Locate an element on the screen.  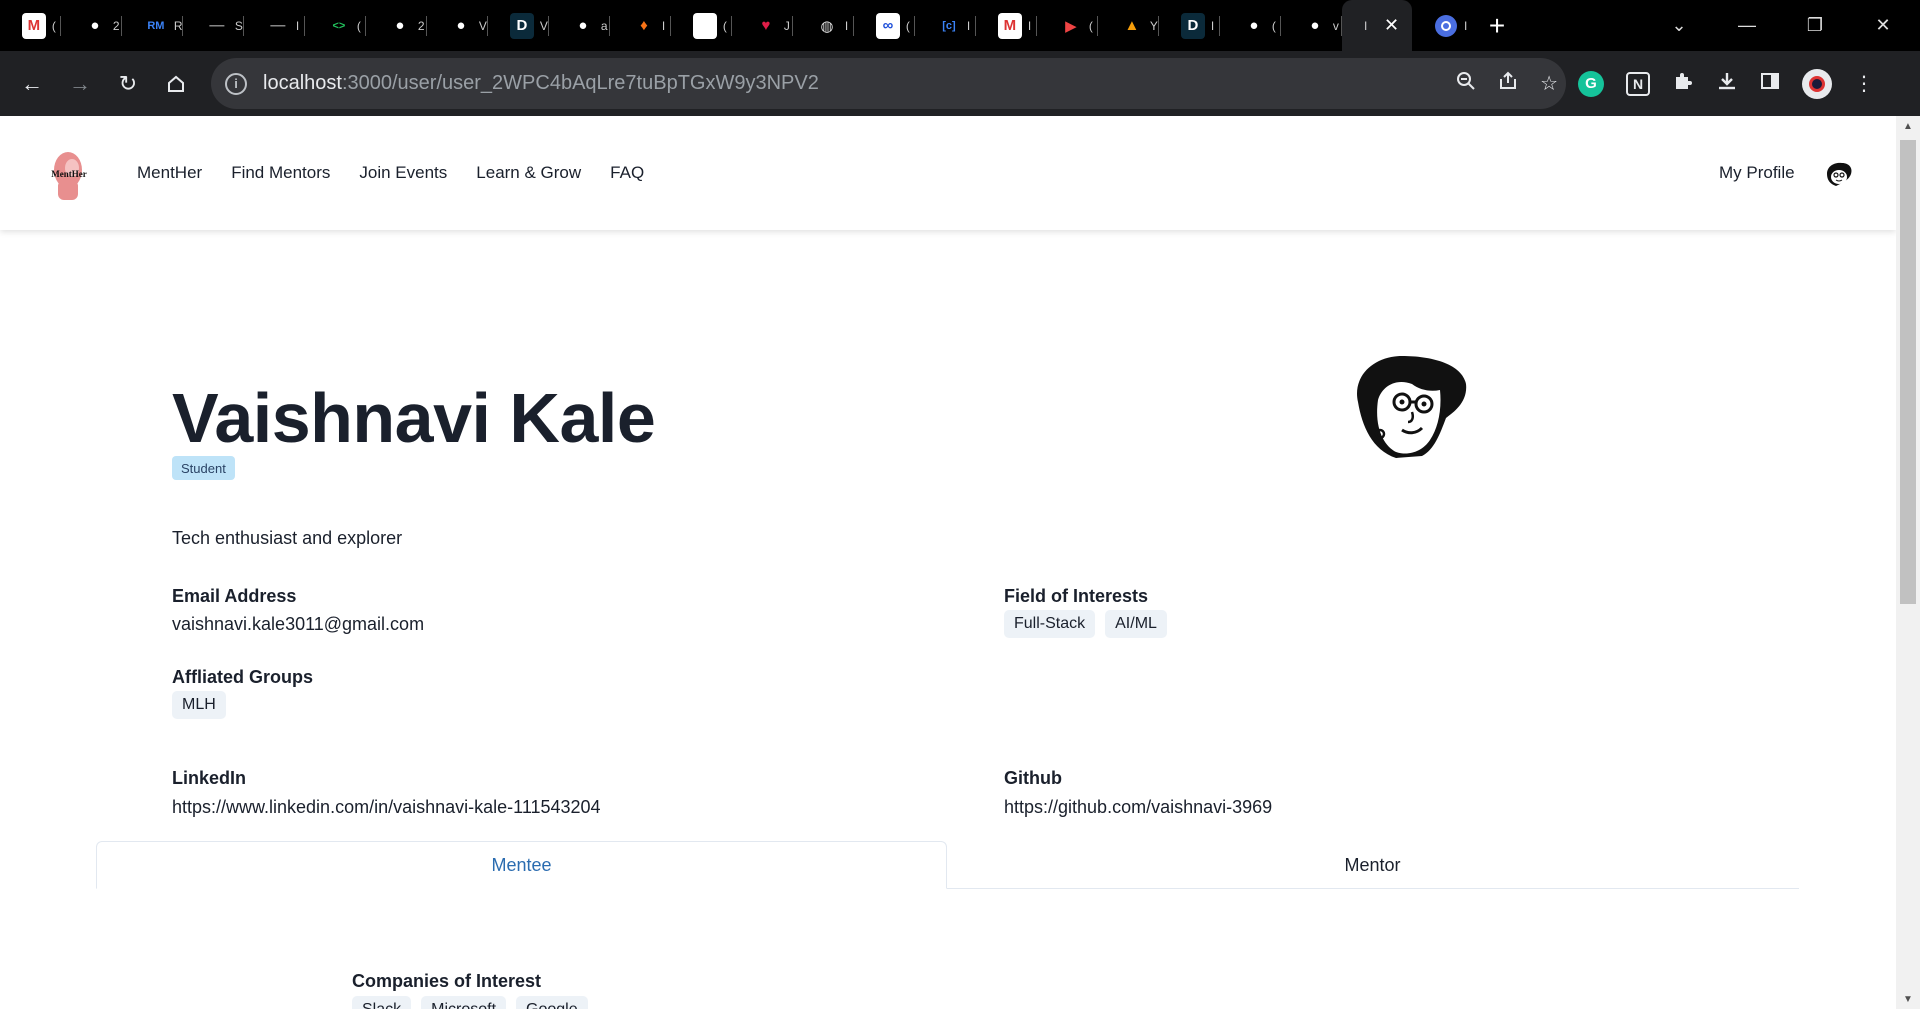
browser-tab: MI is located at coordinates (1006, 25).